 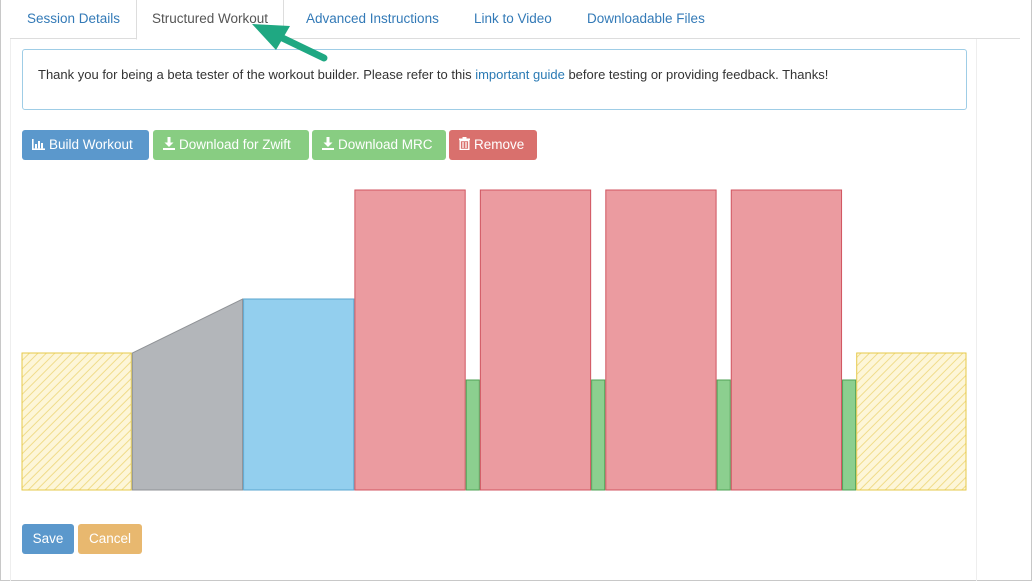 I want to click on cancel-button: Cancel, so click(x=110, y=539).